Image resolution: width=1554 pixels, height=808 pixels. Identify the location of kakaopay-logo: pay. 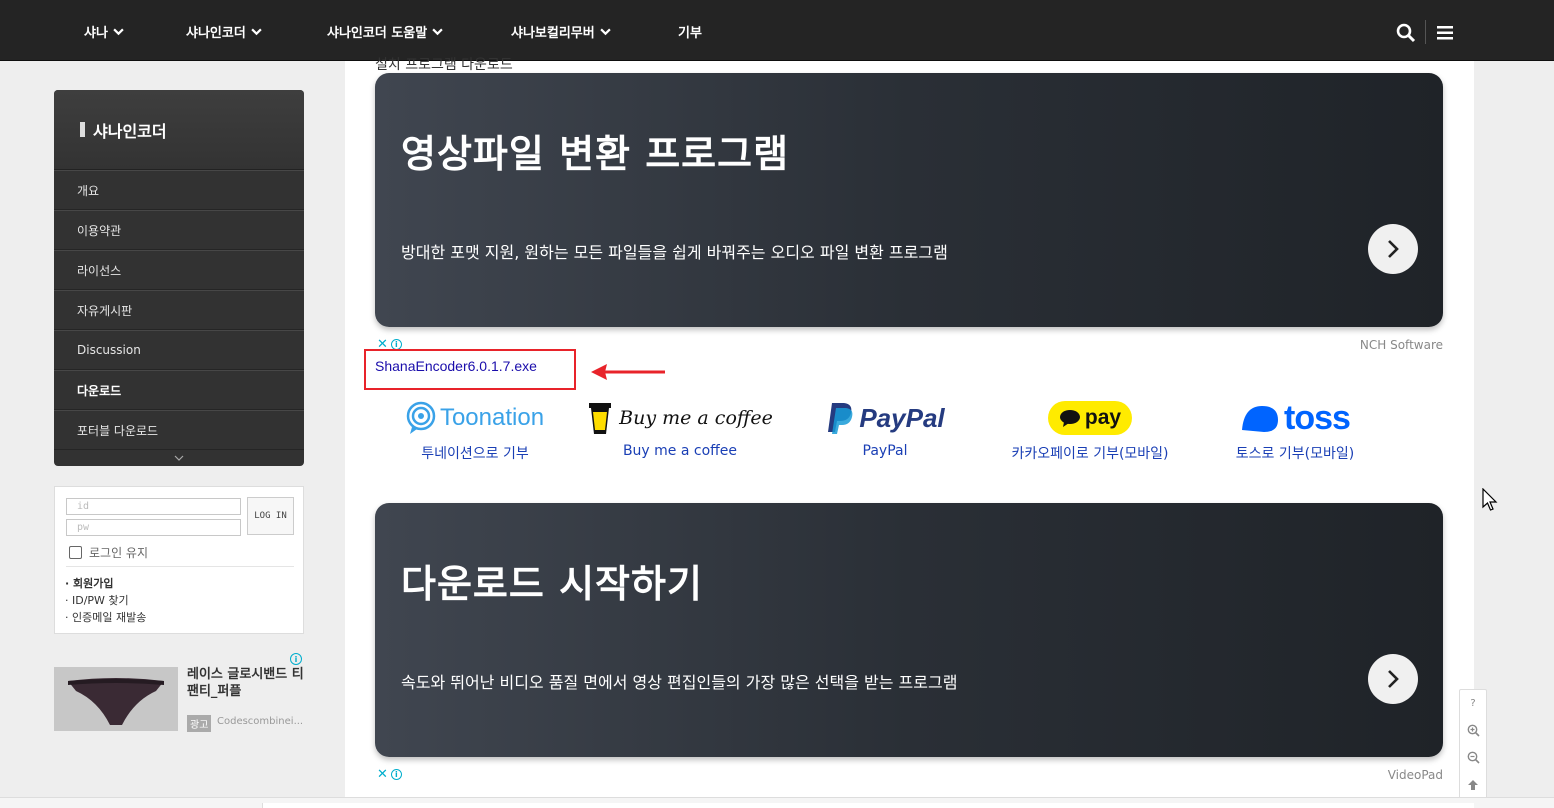
(1090, 418).